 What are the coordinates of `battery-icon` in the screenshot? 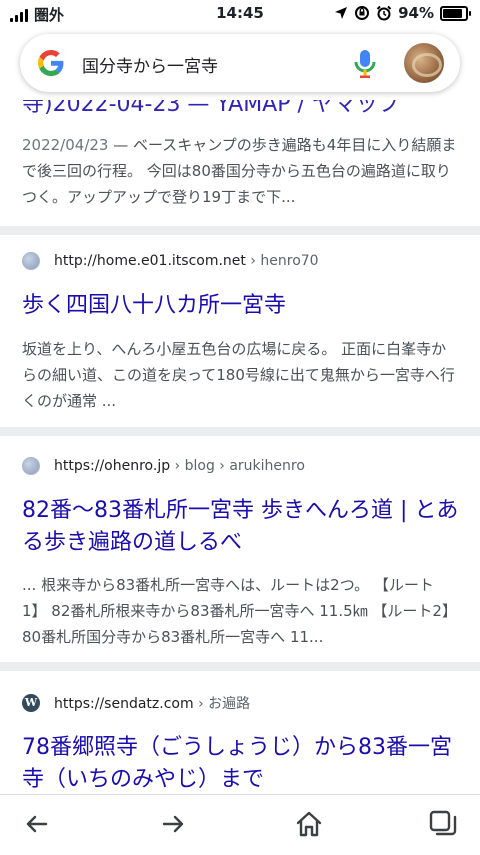 It's located at (455, 13).